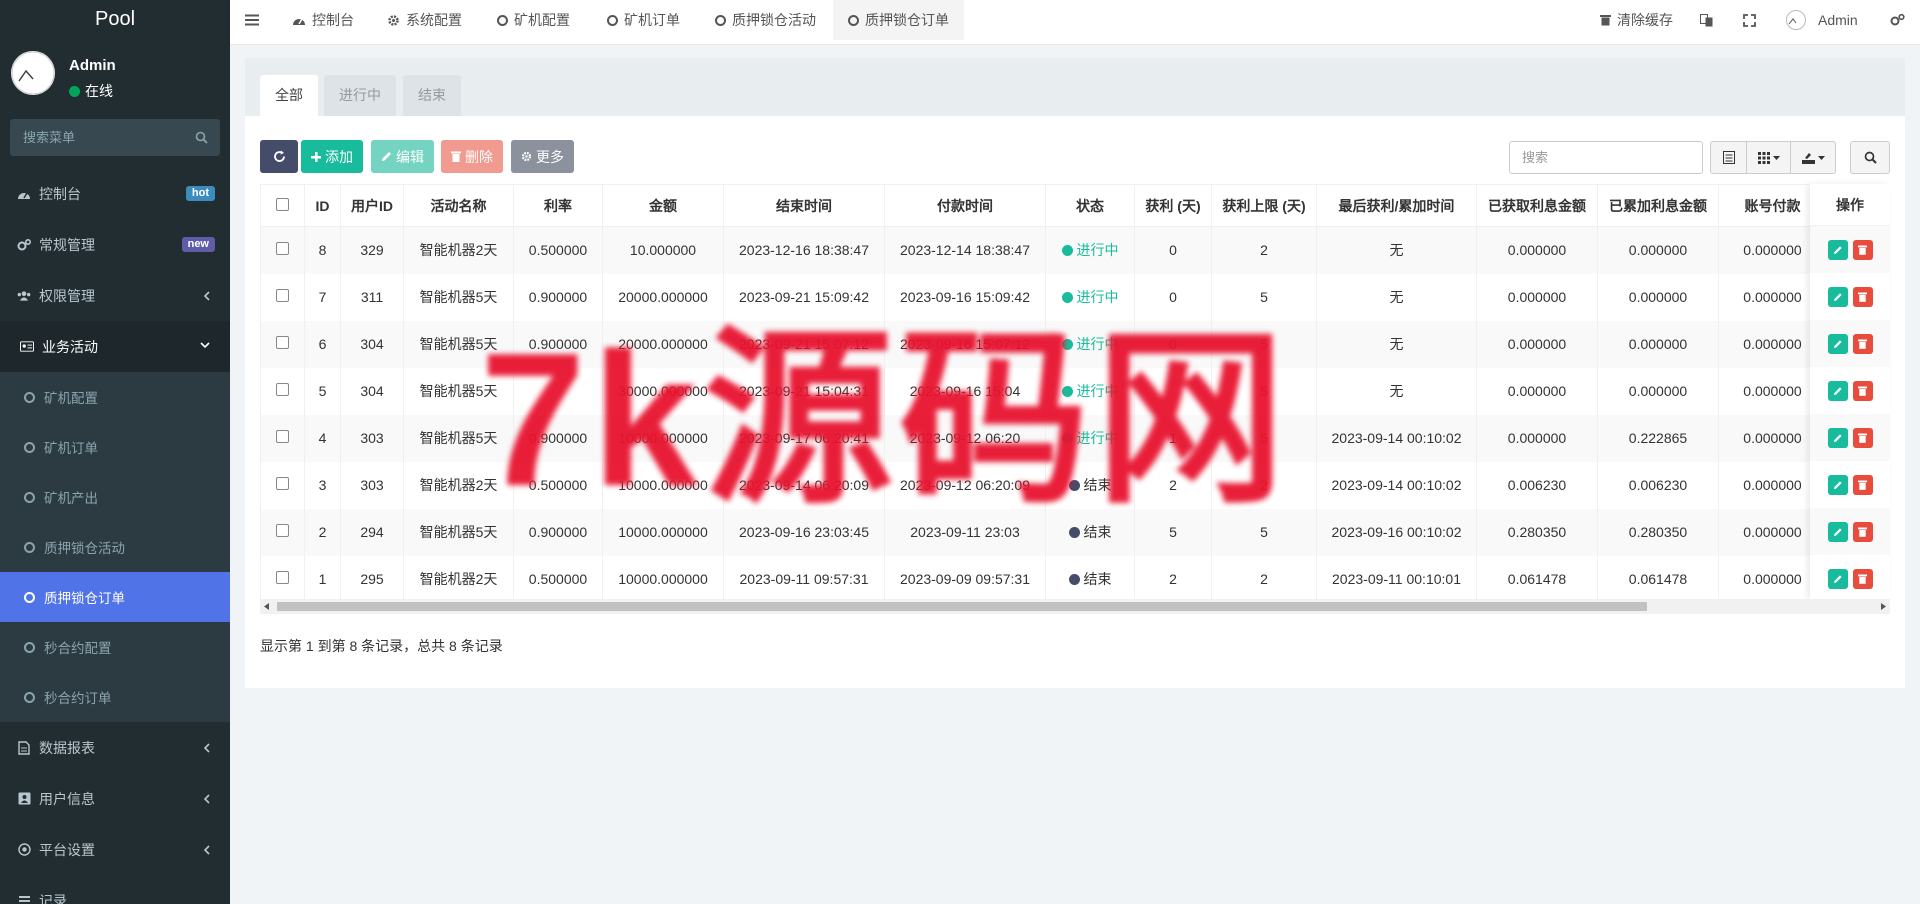  I want to click on column-header: 金额, so click(663, 205).